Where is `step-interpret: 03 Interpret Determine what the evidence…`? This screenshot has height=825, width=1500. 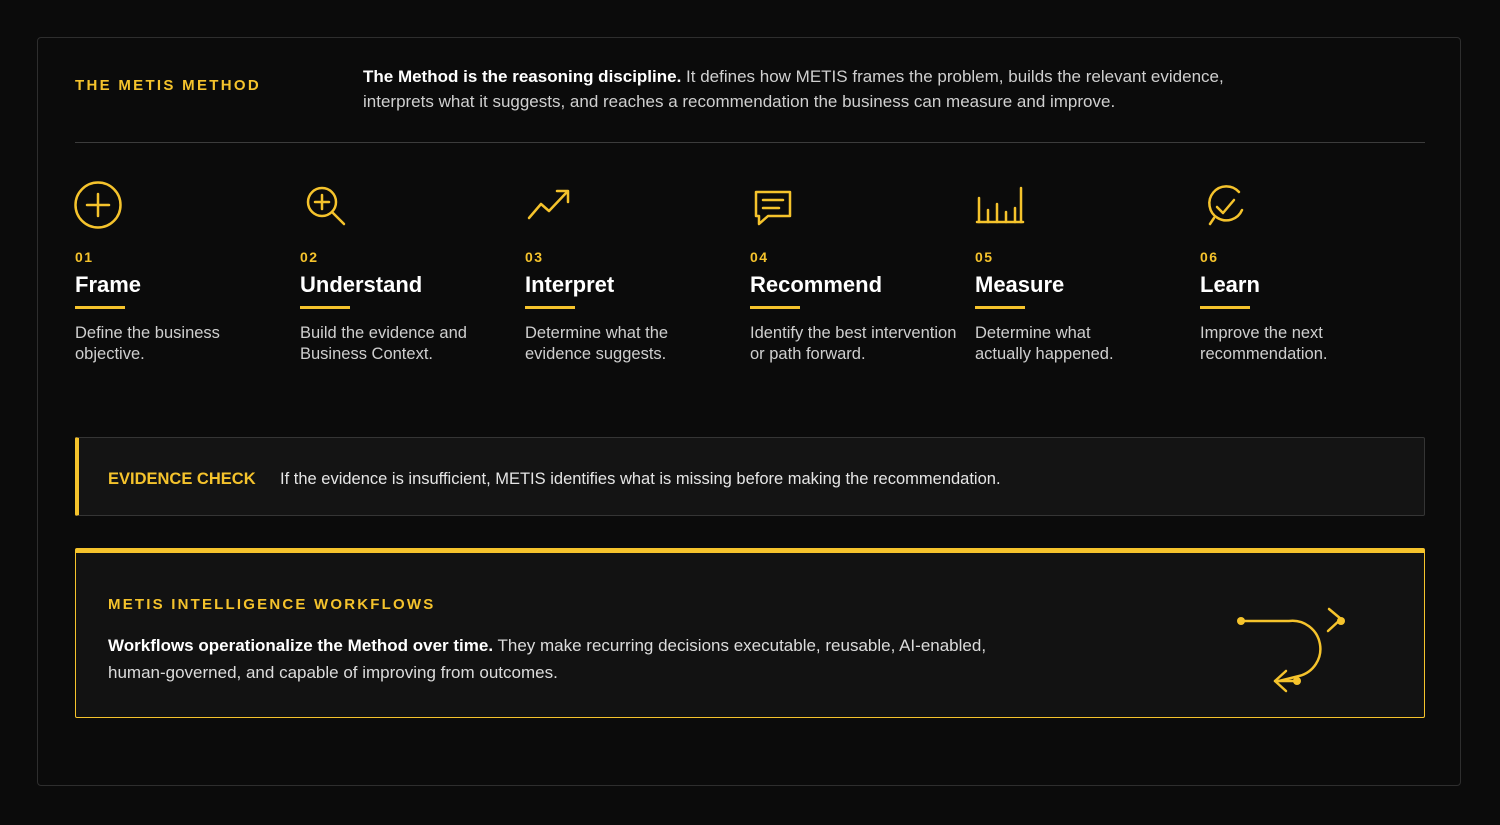
step-interpret: 03 Interpret Determine what the evidence… is located at coordinates (637, 271).